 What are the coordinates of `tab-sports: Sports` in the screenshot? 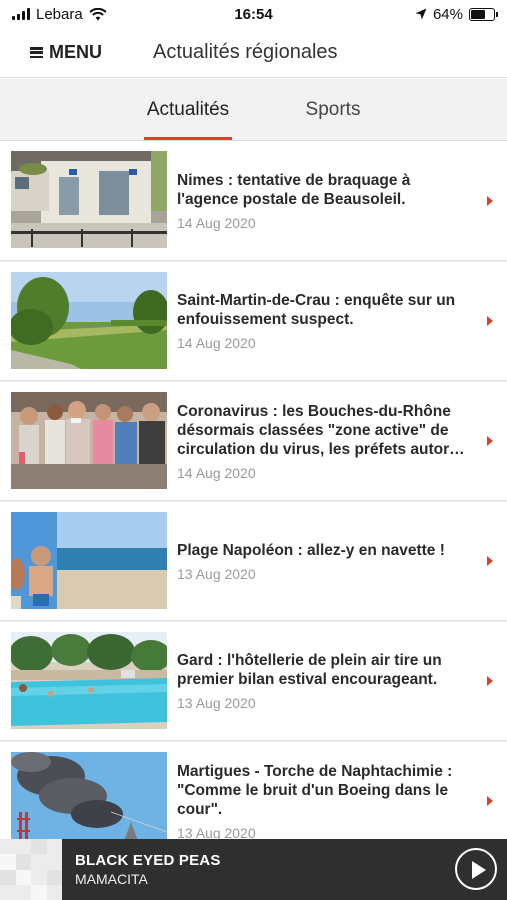 It's located at (333, 110).